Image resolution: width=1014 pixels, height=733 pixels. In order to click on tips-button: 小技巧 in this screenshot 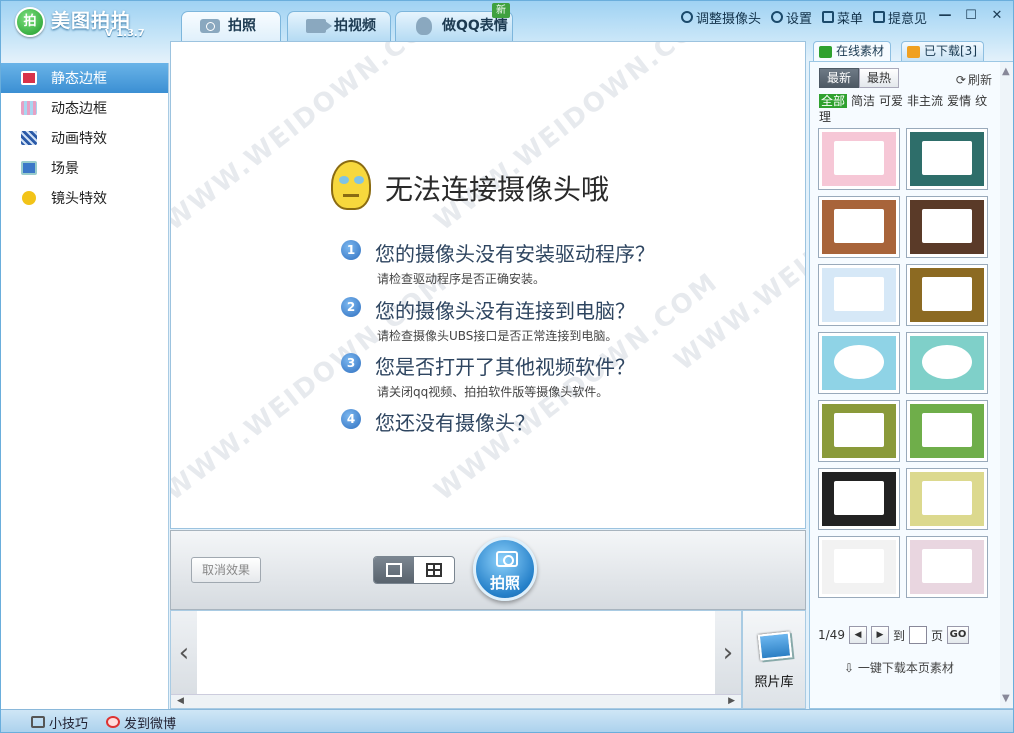, I will do `click(59, 722)`.